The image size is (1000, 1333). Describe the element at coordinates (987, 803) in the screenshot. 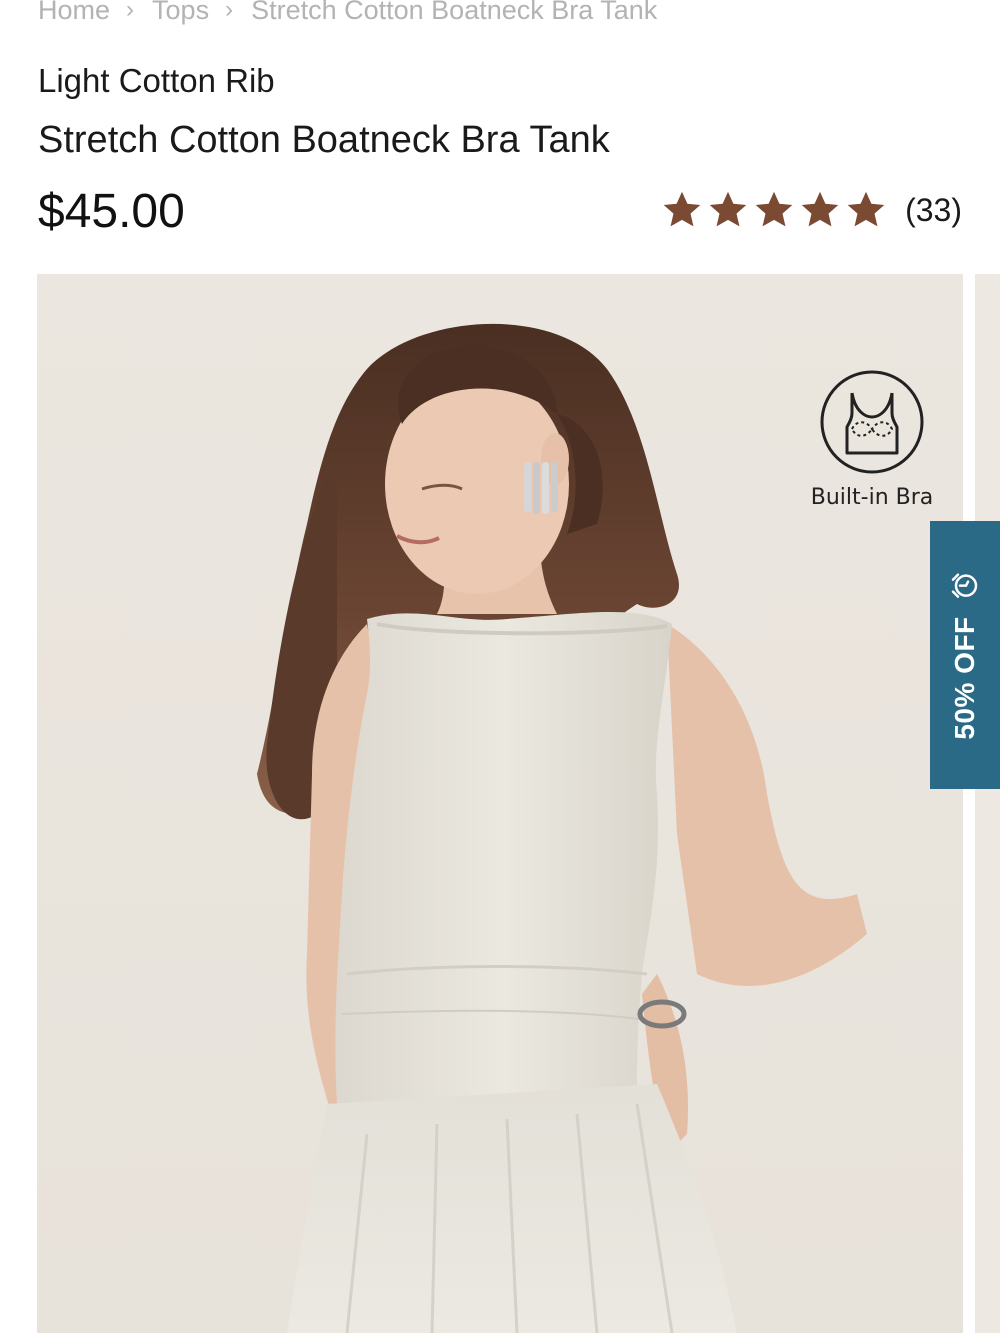

I see `next-image-peek` at that location.